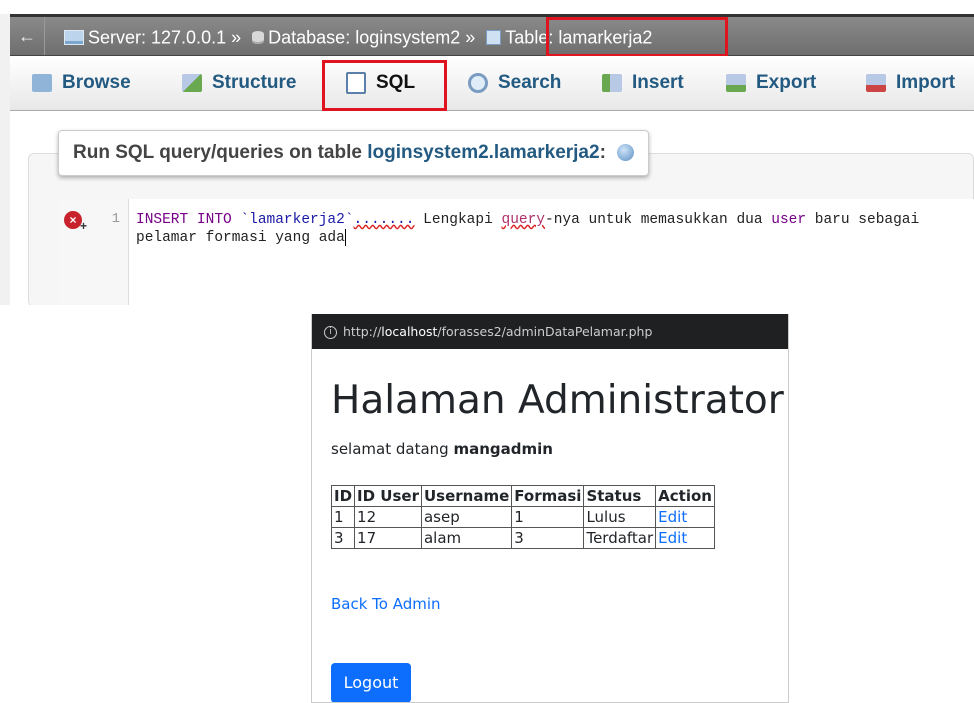 Image resolution: width=974 pixels, height=703 pixels. What do you see at coordinates (330, 332) in the screenshot?
I see `info-icon: i` at bounding box center [330, 332].